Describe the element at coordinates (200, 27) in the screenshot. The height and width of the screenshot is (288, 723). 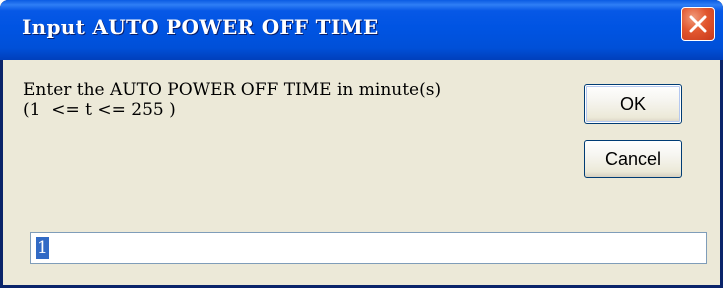
I see `dialog-title: Input AUTO POWER OFF TIME` at that location.